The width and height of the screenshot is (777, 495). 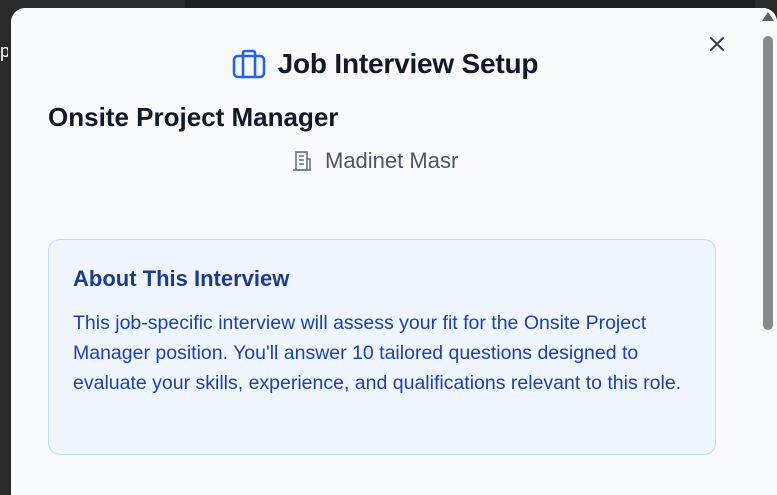 I want to click on scrollbar-thumb, so click(x=768, y=183).